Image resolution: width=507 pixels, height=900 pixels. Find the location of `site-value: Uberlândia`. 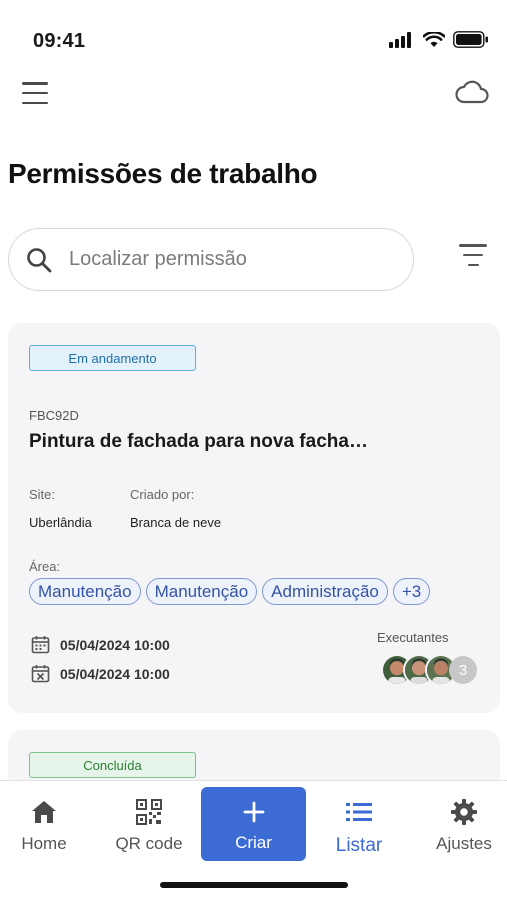

site-value: Uberlândia is located at coordinates (60, 522).